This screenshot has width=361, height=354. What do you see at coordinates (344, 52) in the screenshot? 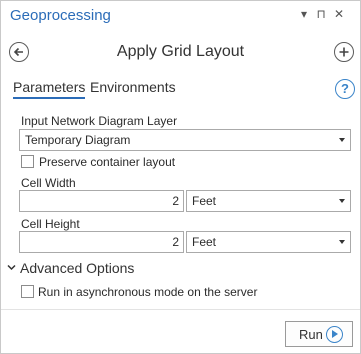
I see `add-plus-icon` at bounding box center [344, 52].